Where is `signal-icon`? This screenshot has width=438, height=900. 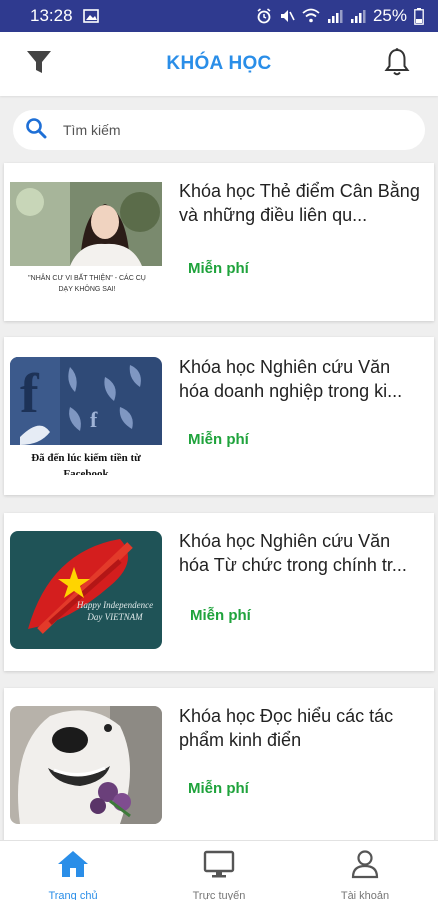
signal-icon is located at coordinates (335, 16).